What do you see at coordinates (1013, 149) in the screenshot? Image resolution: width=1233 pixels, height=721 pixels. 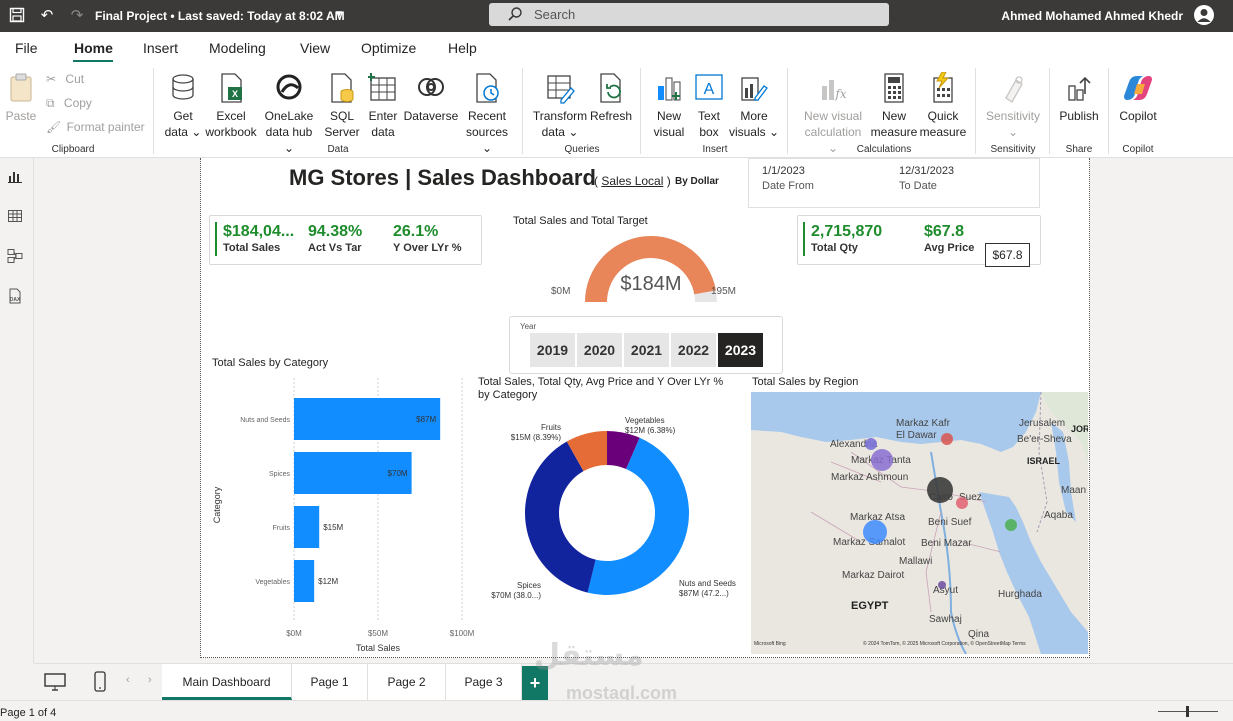 I see `group-sensitivity: Sensitivity` at bounding box center [1013, 149].